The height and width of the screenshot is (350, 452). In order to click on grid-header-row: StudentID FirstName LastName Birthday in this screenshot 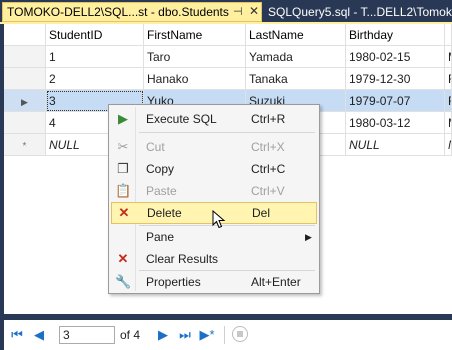, I will do `click(228, 35)`.